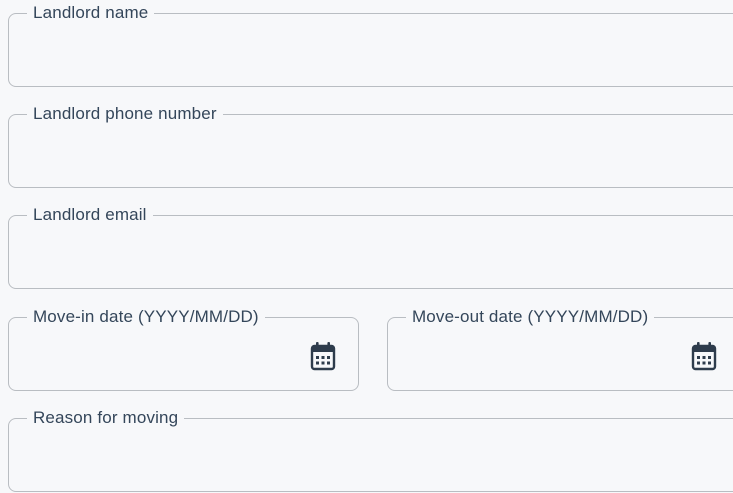  Describe the element at coordinates (125, 114) in the screenshot. I see `landlord-phone-label: Landlord phone number` at that location.